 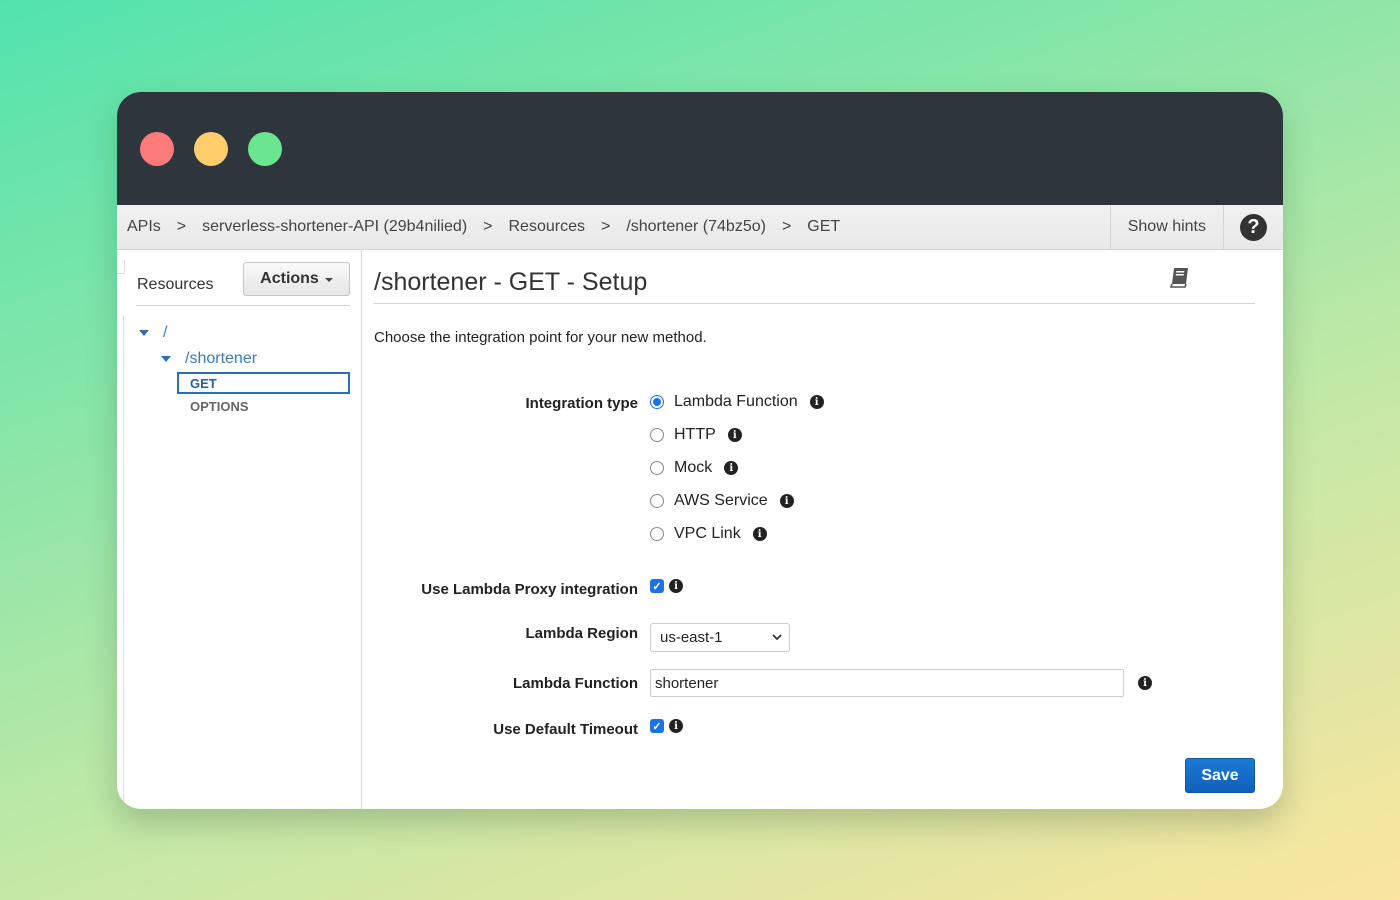 What do you see at coordinates (700, 148) in the screenshot?
I see `window-titlebar` at bounding box center [700, 148].